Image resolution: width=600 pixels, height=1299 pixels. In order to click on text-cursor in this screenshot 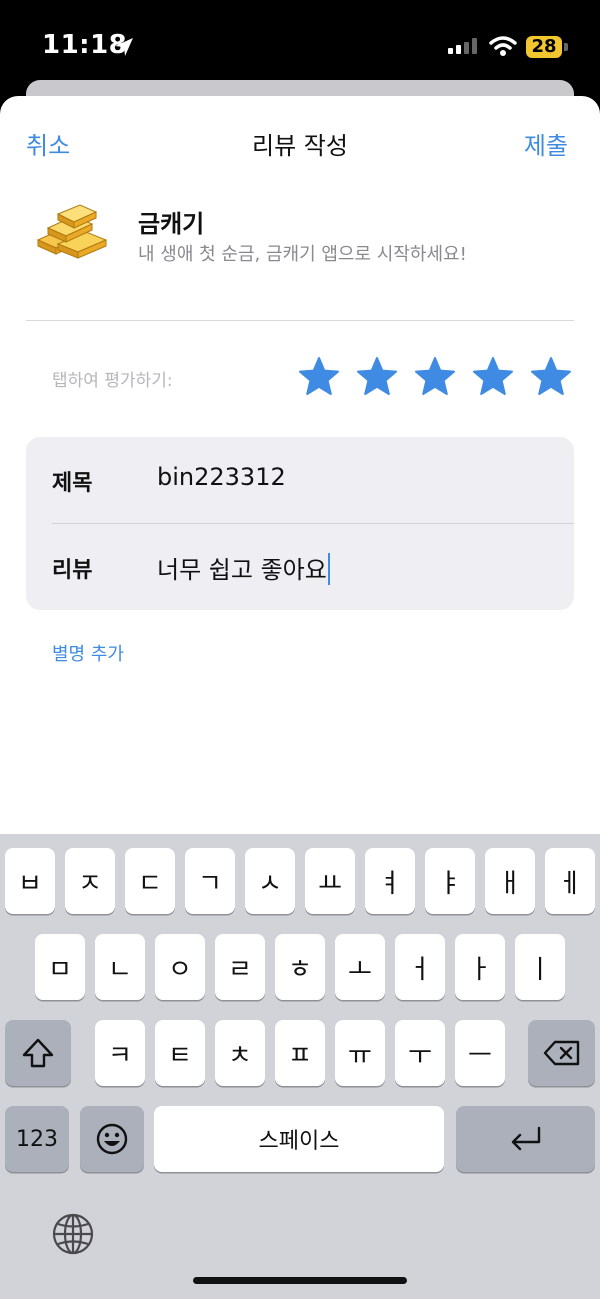, I will do `click(328, 569)`.